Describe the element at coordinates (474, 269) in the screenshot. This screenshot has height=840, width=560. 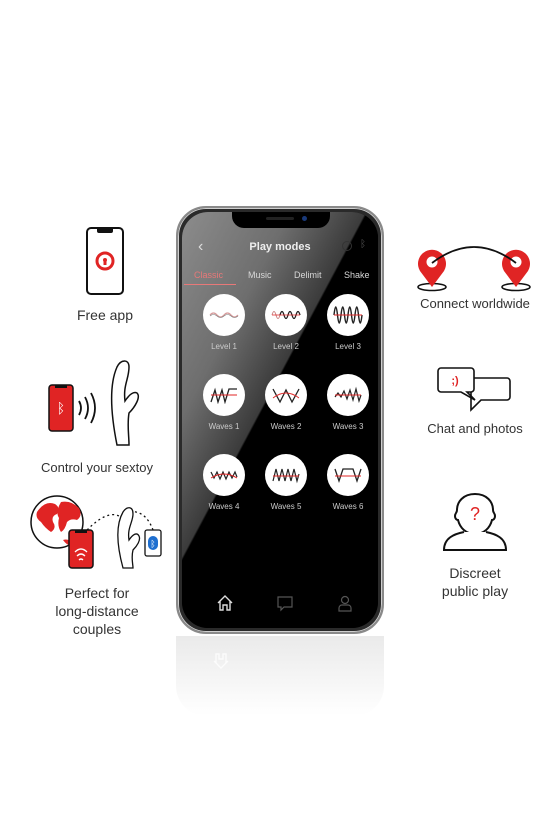
I see `map-pins-connection-icon` at that location.